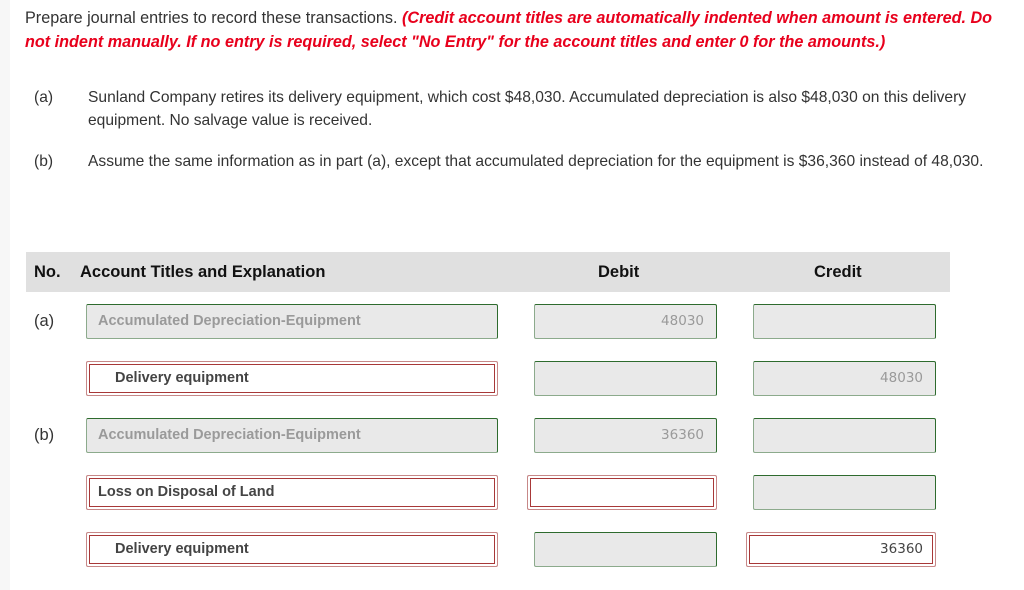  Describe the element at coordinates (203, 272) in the screenshot. I see `header-account: Account Titles and Explanation` at that location.